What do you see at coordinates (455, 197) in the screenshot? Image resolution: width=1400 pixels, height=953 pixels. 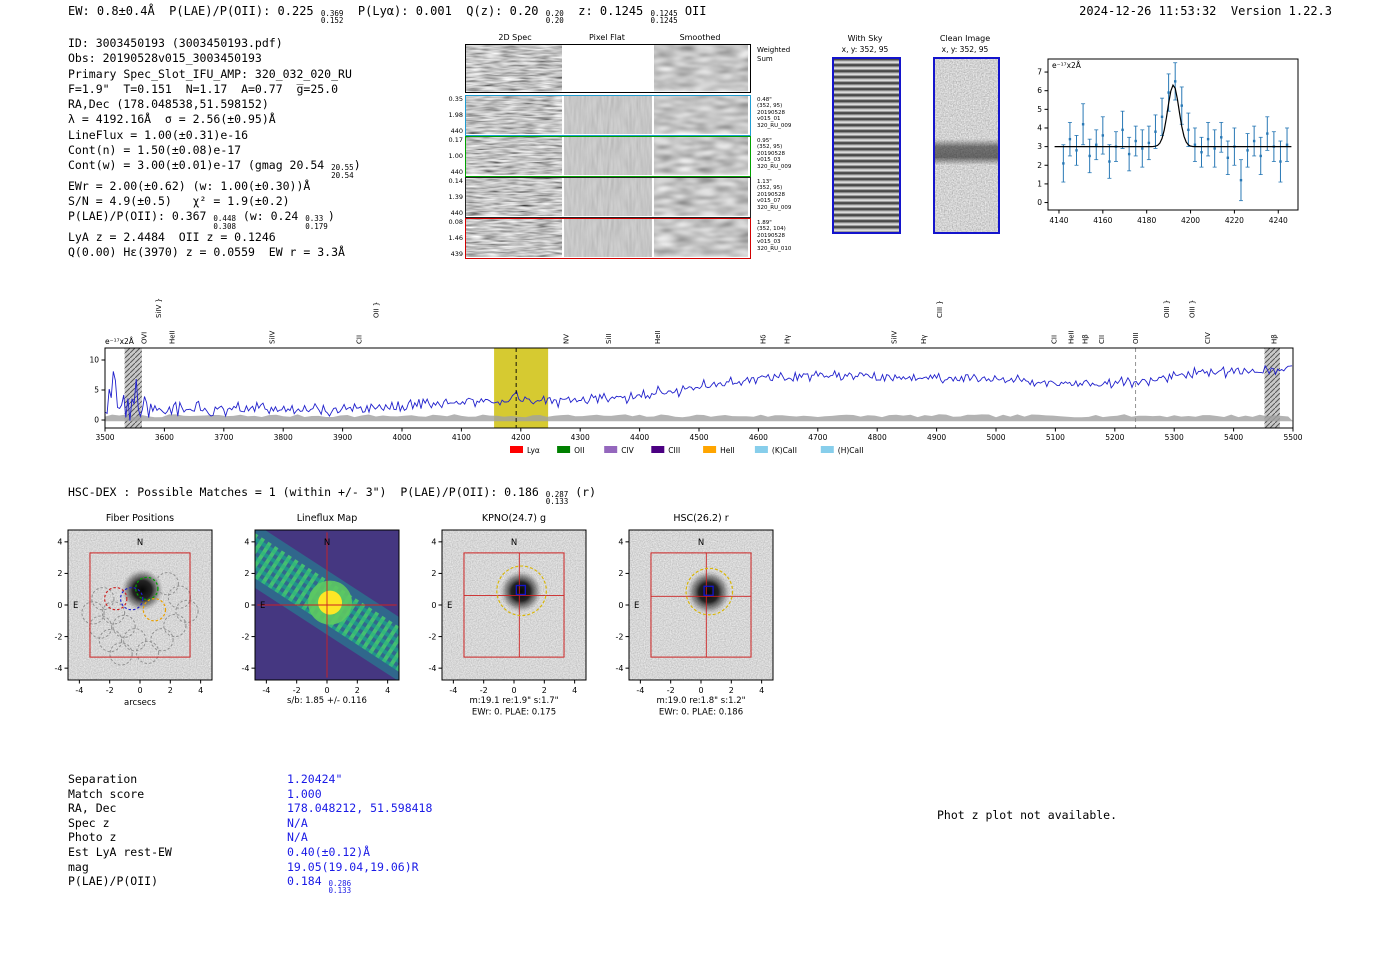 I see `row-weights: 0.14 1.39 440` at bounding box center [455, 197].